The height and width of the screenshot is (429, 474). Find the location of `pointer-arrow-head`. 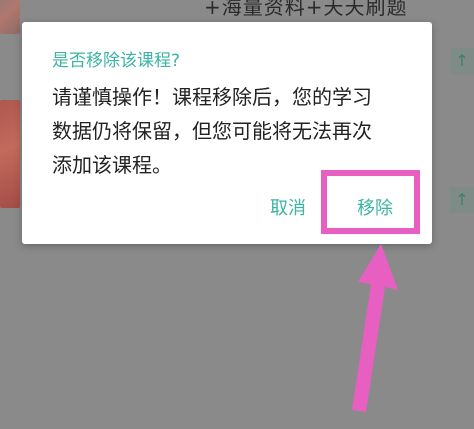

pointer-arrow-head is located at coordinates (375, 328).